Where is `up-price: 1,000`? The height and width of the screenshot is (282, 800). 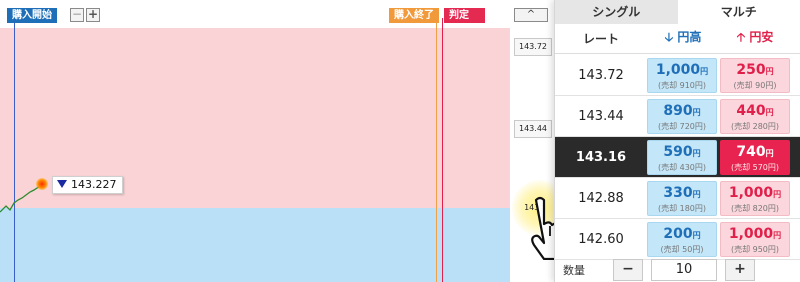 up-price: 1,000 is located at coordinates (678, 69).